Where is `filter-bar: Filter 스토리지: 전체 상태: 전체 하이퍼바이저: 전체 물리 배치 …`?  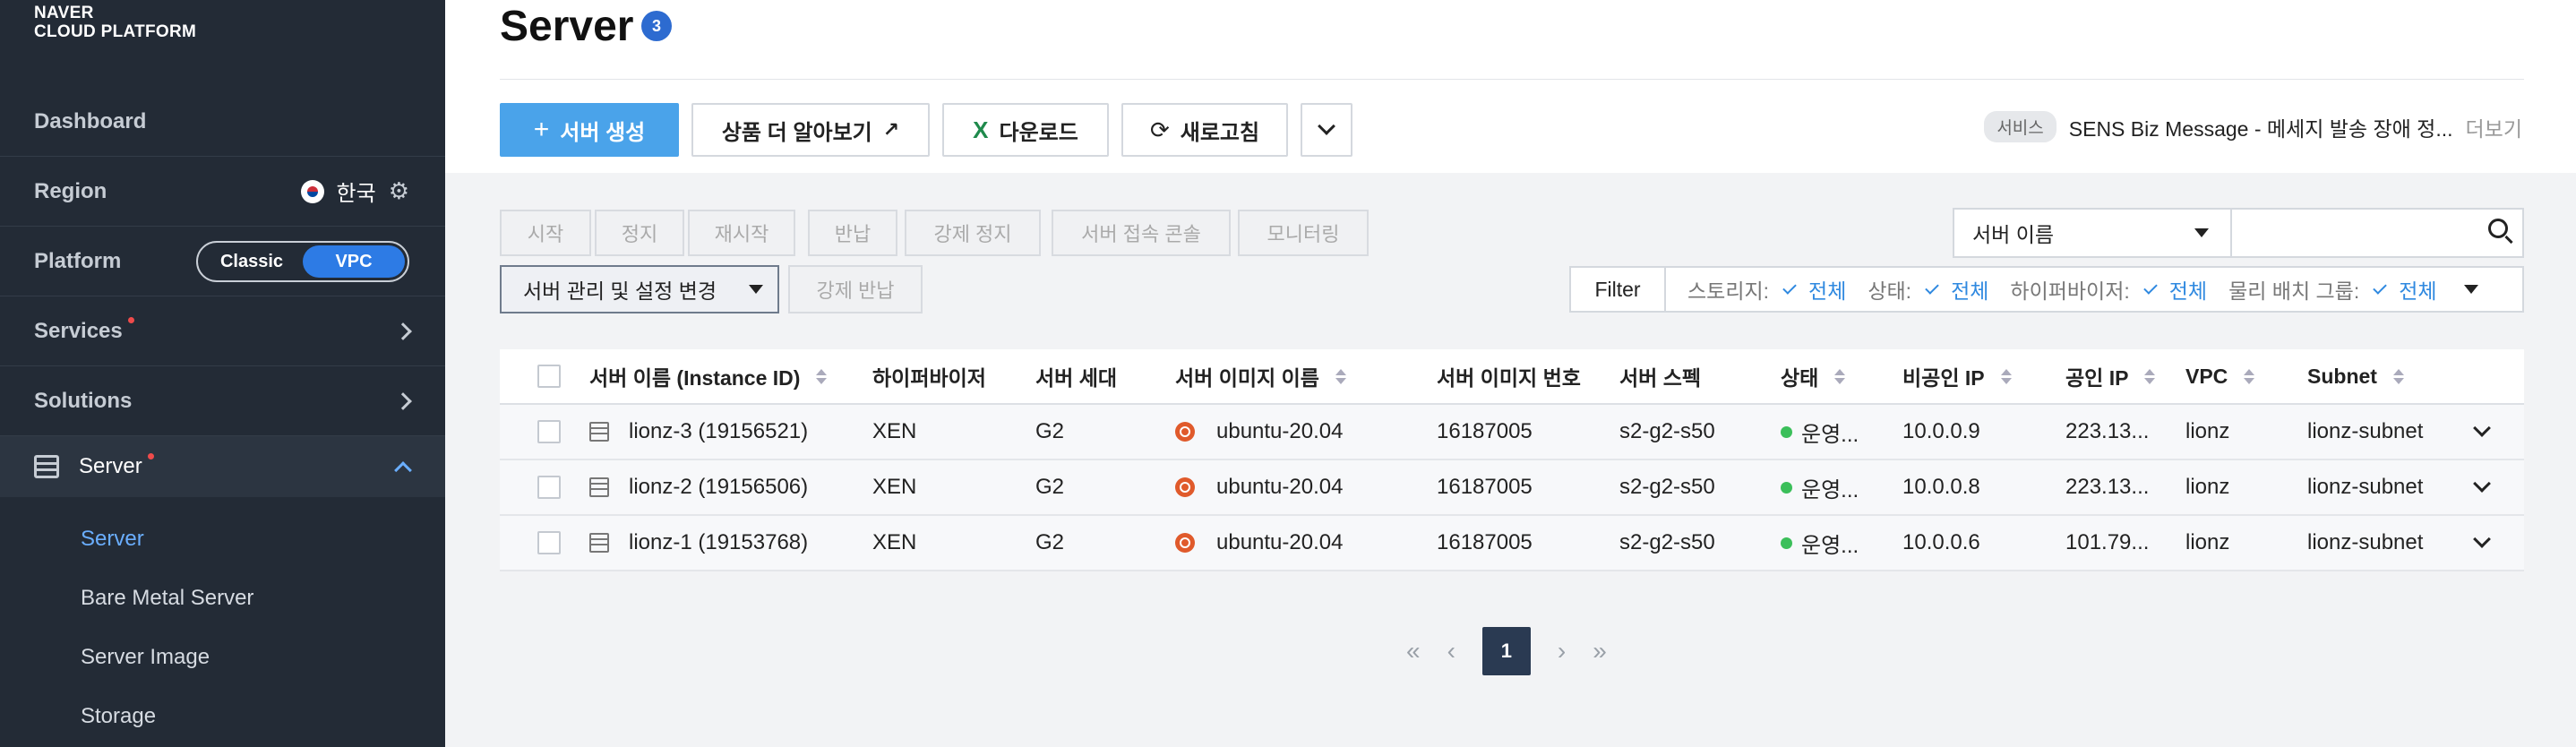
filter-bar: Filter 스토리지: 전체 상태: 전체 하이퍼바이저: 전체 물리 배치 … is located at coordinates (2046, 289).